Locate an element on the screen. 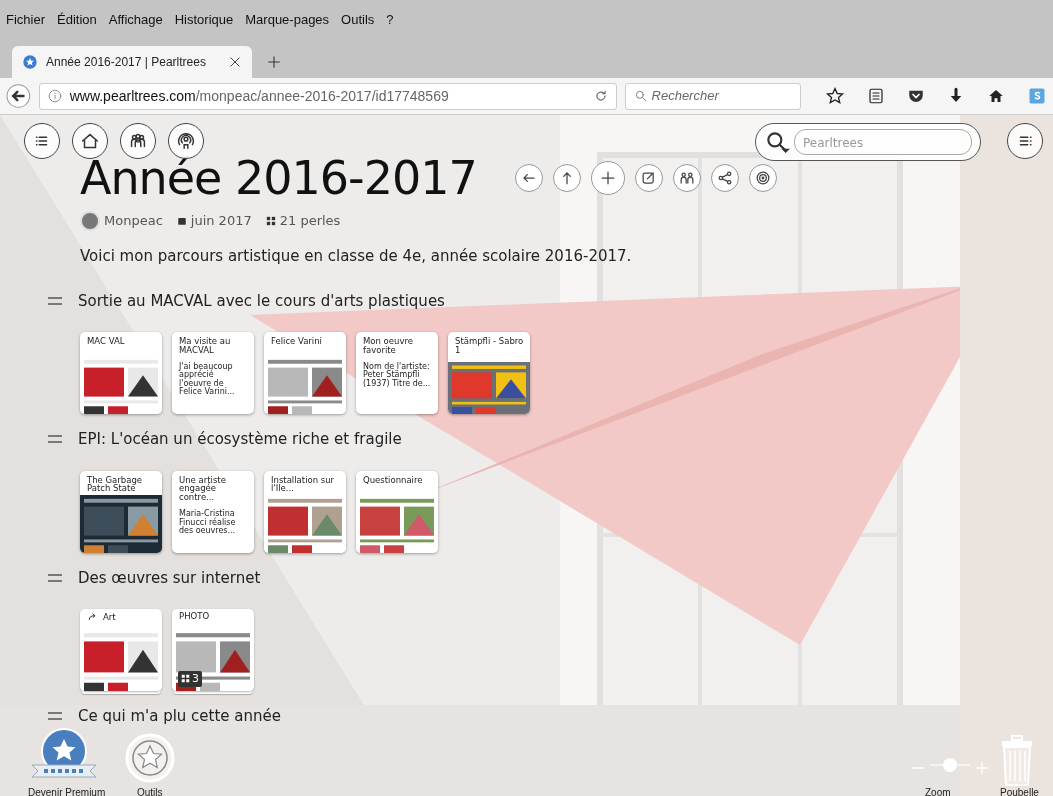  menu-item: Fichier is located at coordinates (25, 20).